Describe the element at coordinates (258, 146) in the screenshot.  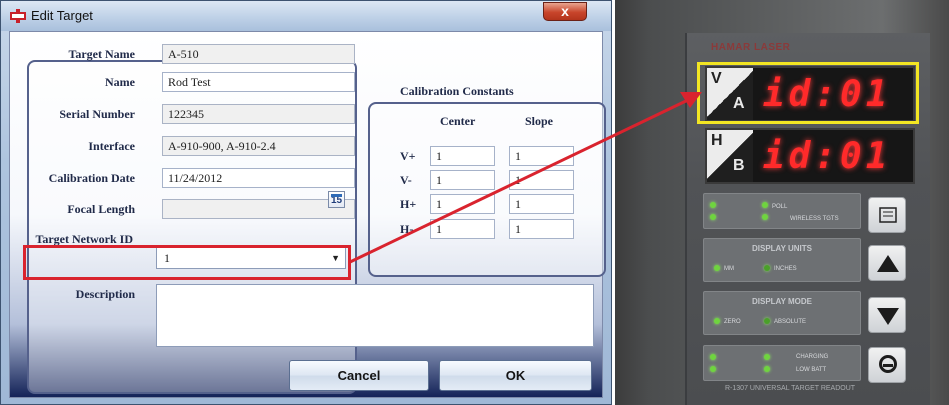
I see `interface-field: A-910-900, A-910-2.4` at that location.